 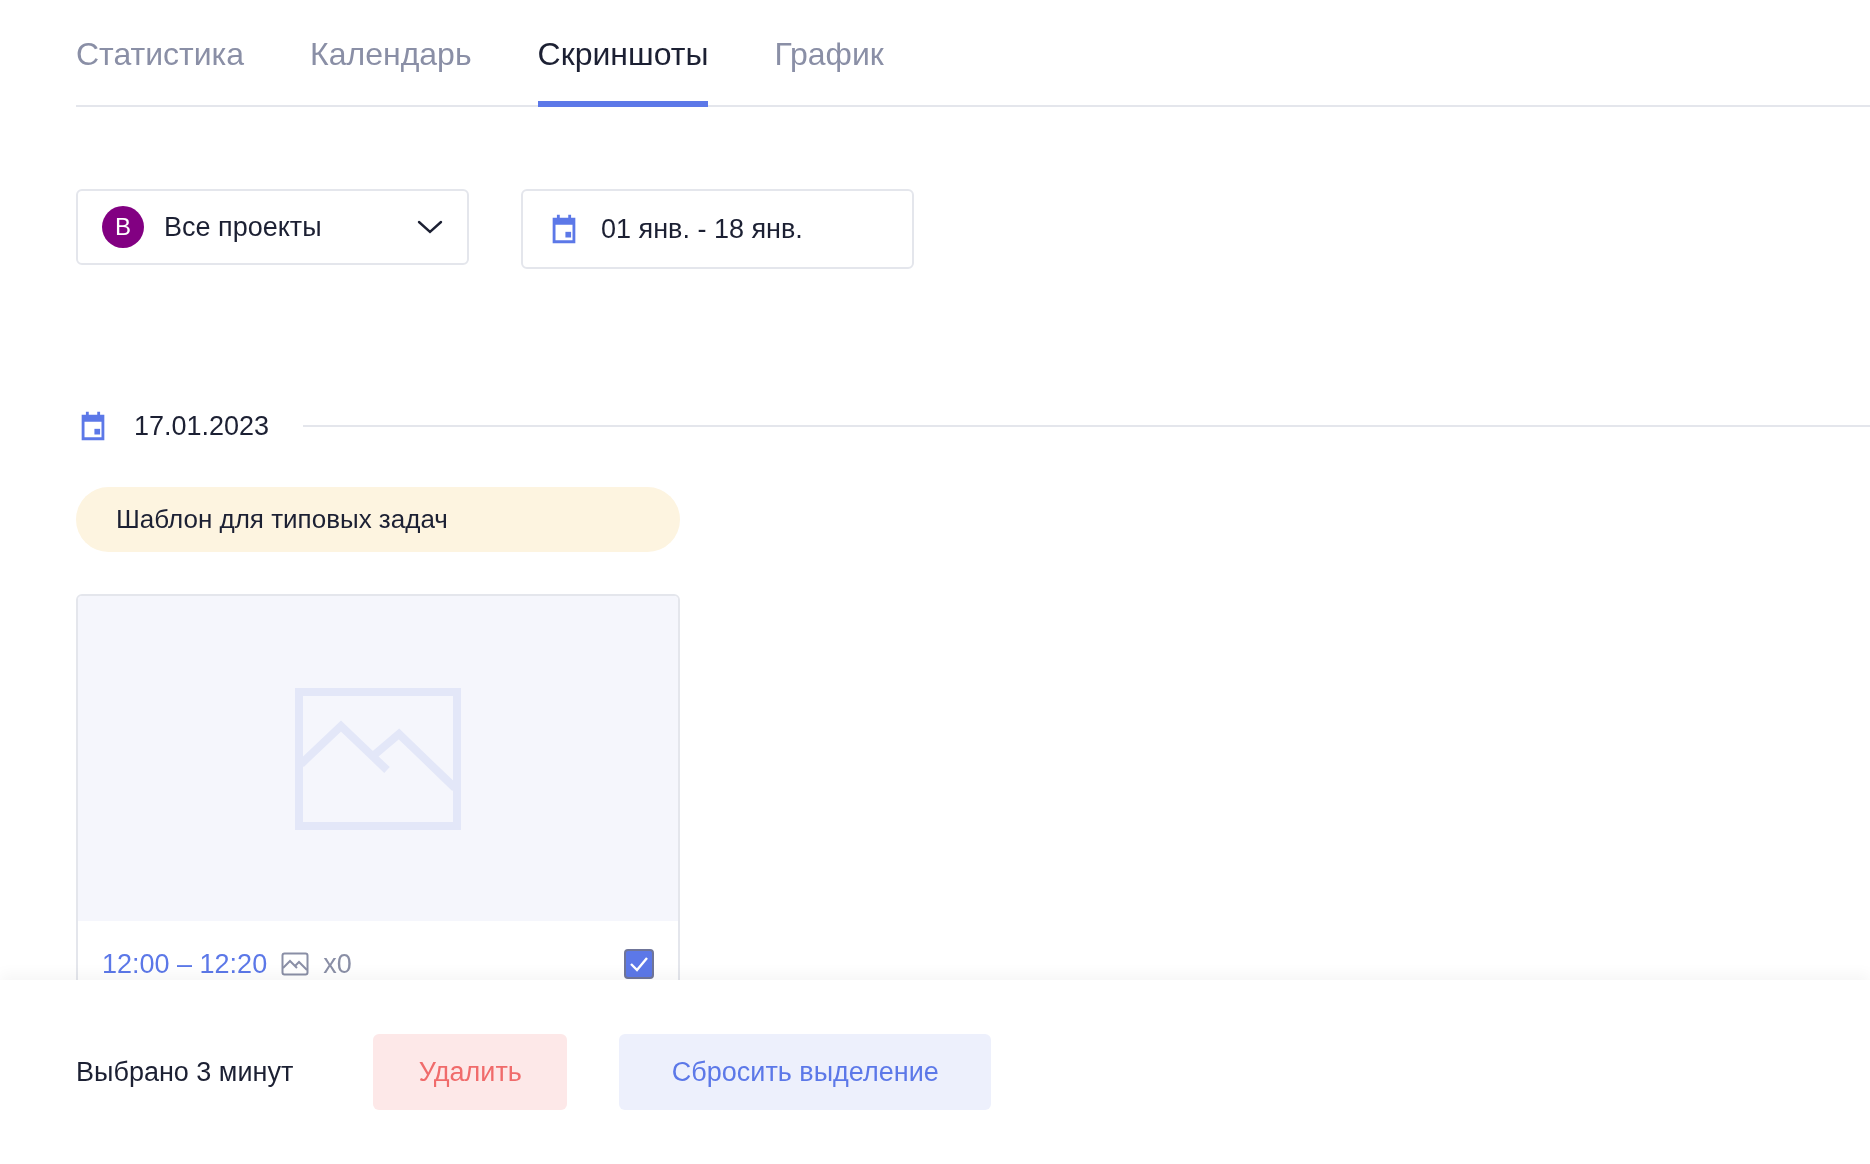 What do you see at coordinates (470, 1072) in the screenshot?
I see `delete-button: Удалить` at bounding box center [470, 1072].